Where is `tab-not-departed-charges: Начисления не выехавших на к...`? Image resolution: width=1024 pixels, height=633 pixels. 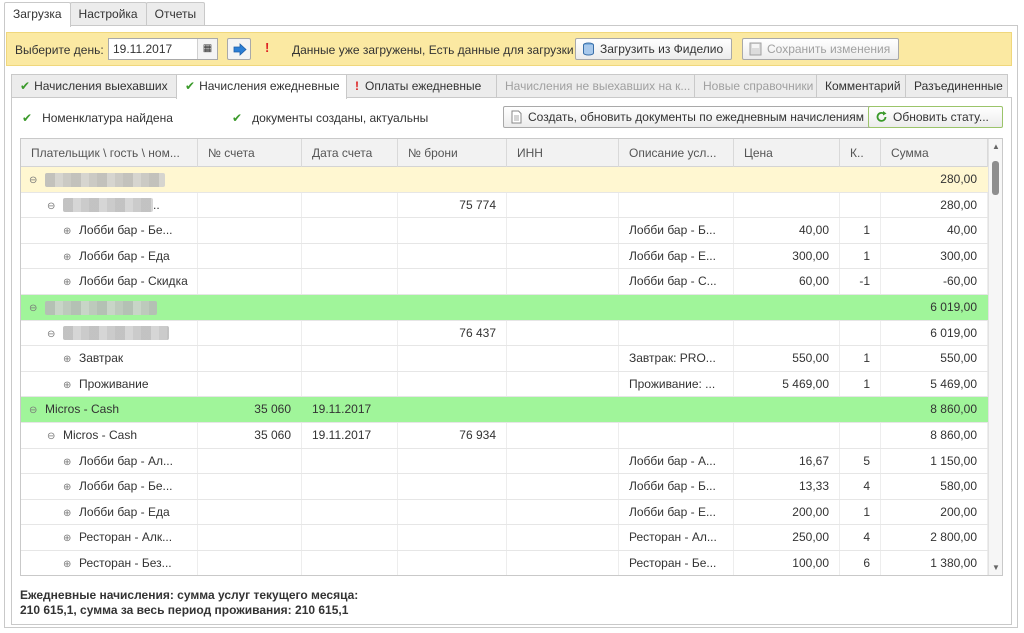
tab-not-departed-charges: Начисления не выехавших на к... is located at coordinates (595, 86).